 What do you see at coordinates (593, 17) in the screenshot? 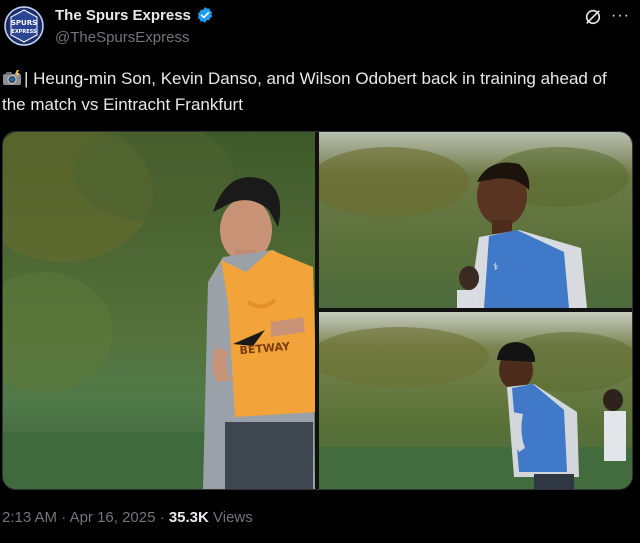
I see `grok-icon` at bounding box center [593, 17].